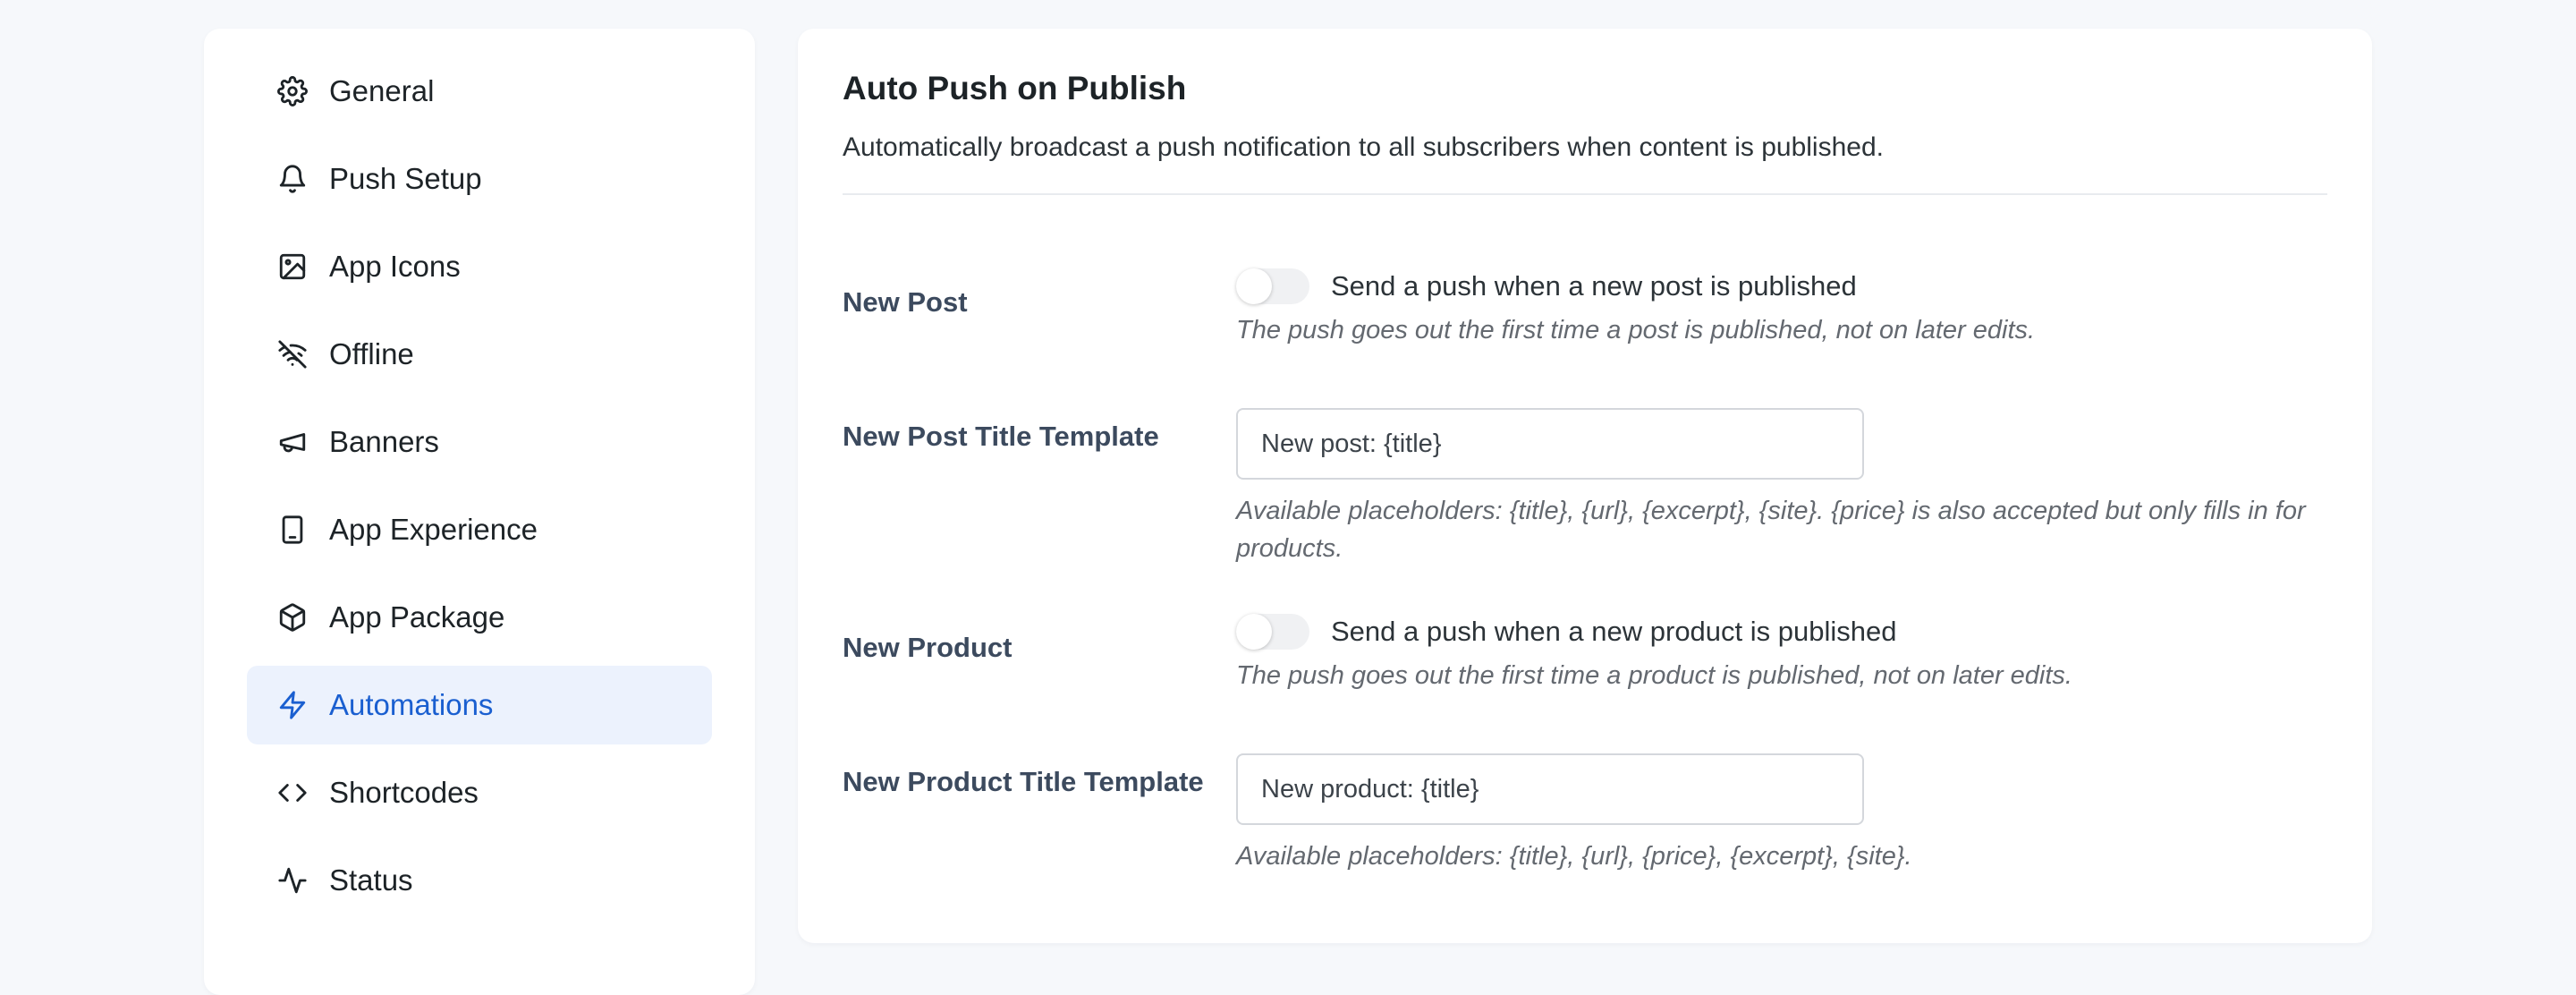 Image resolution: width=2576 pixels, height=995 pixels. Describe the element at coordinates (292, 705) in the screenshot. I see `zap-icon` at that location.